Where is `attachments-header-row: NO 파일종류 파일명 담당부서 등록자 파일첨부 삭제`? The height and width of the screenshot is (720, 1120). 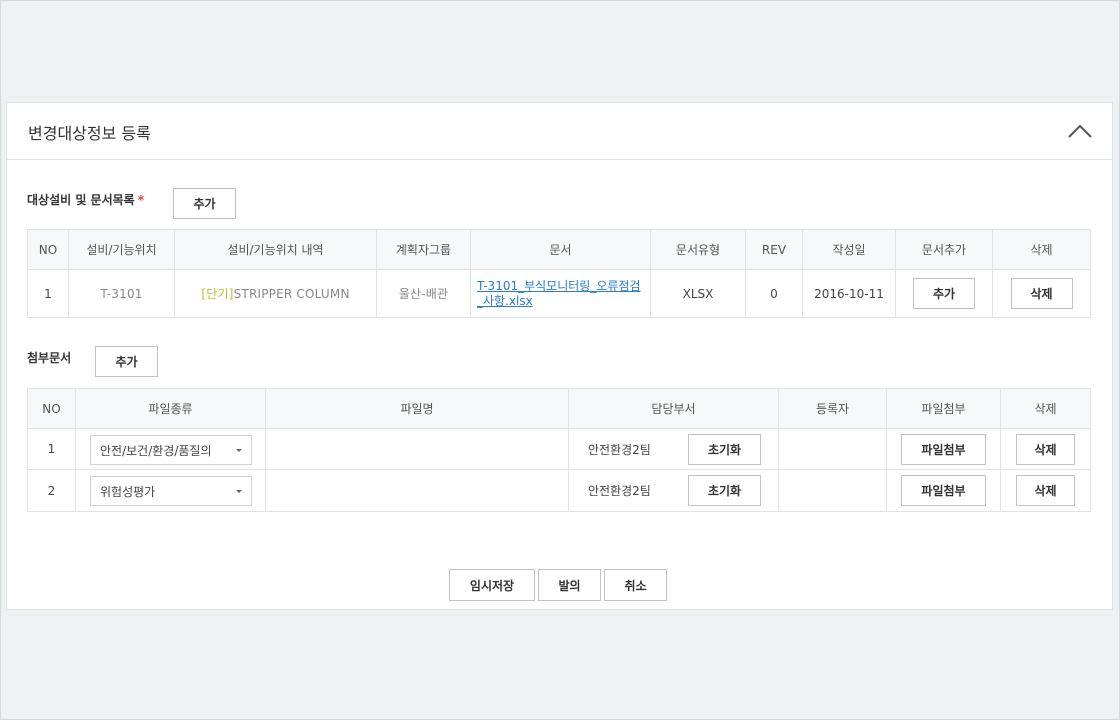 attachments-header-row: NO 파일종류 파일명 담당부서 등록자 파일첨부 삭제 is located at coordinates (559, 408).